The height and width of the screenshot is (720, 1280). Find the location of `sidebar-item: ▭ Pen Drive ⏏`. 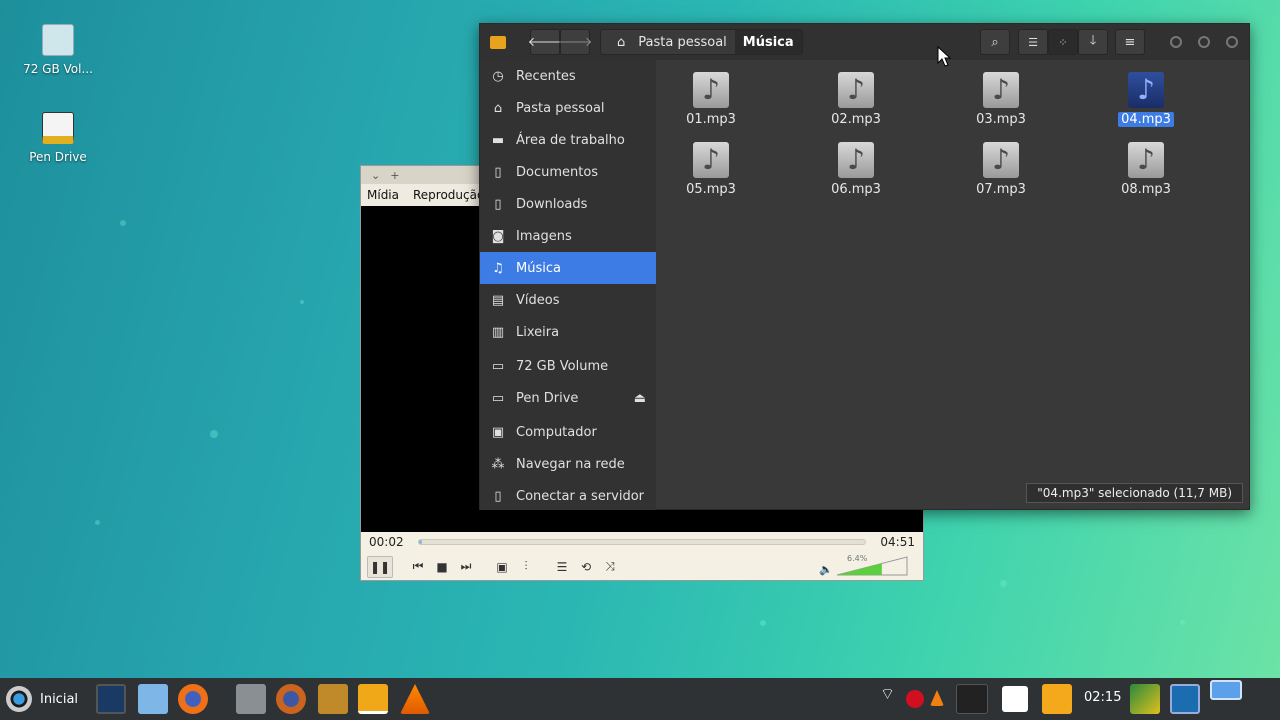

sidebar-item: ▭ Pen Drive ⏏ is located at coordinates (568, 398).